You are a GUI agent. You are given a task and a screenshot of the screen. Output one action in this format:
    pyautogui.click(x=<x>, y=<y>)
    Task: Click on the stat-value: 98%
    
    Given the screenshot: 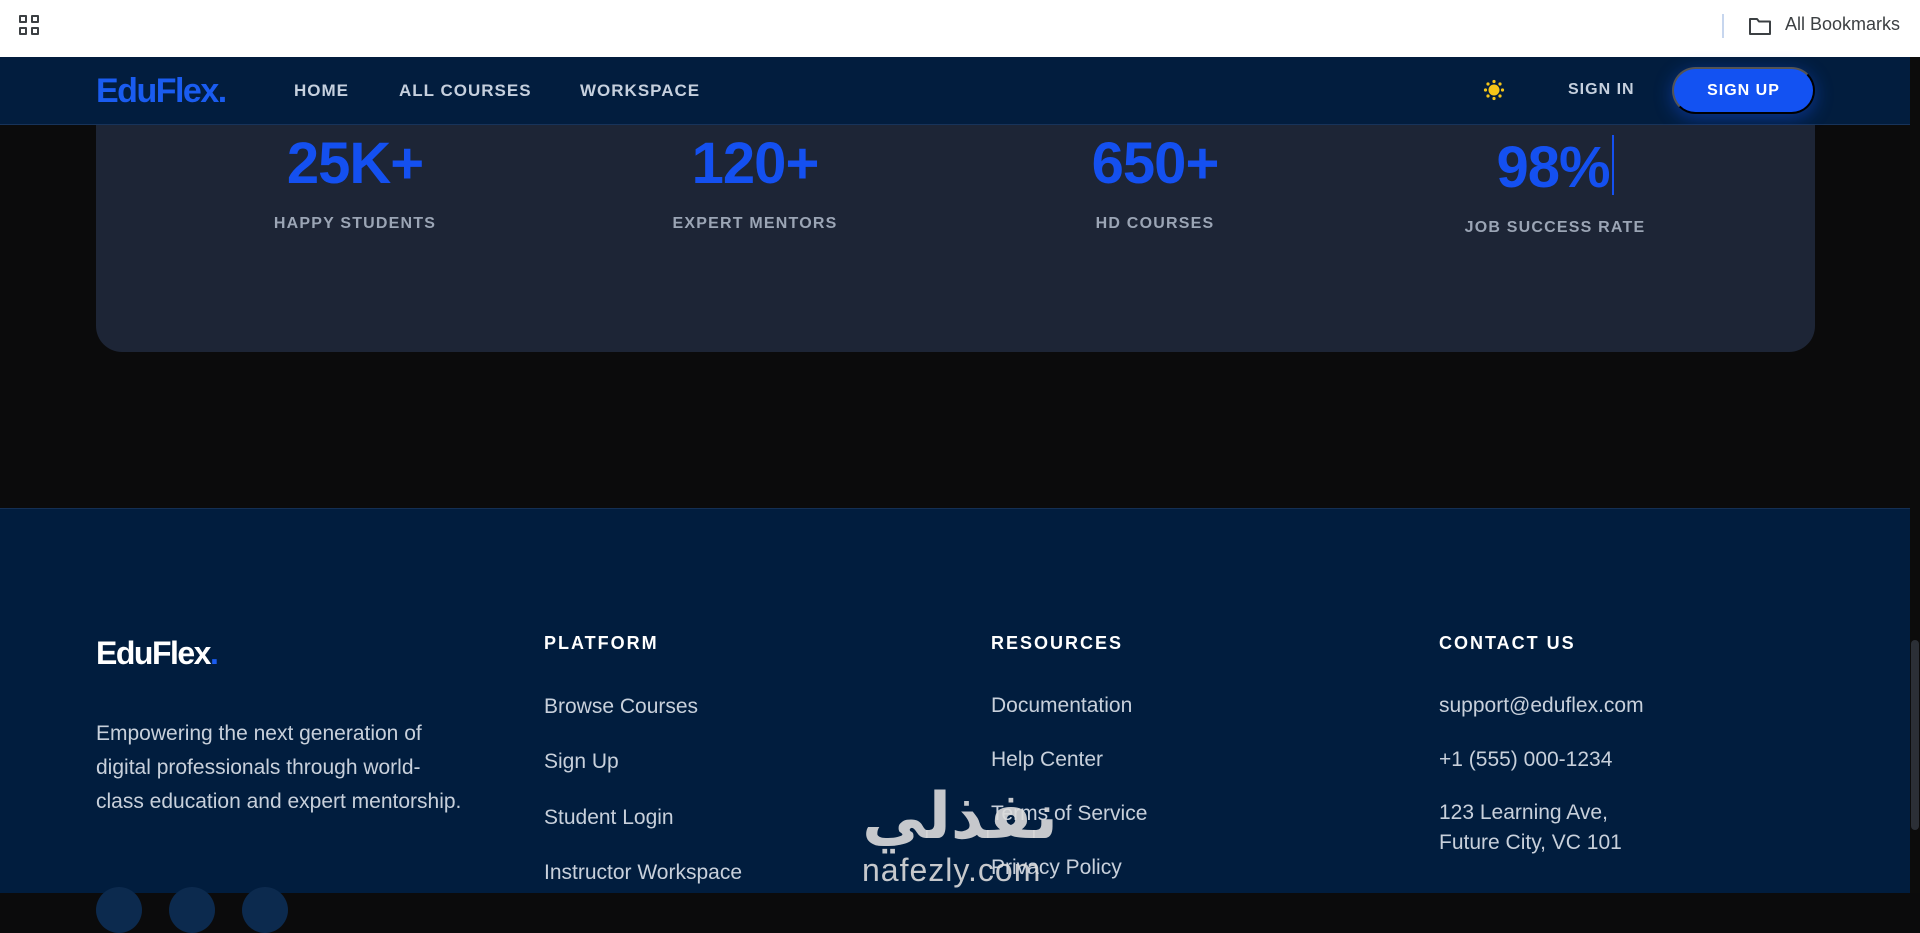 What is the action you would take?
    pyautogui.click(x=1553, y=167)
    